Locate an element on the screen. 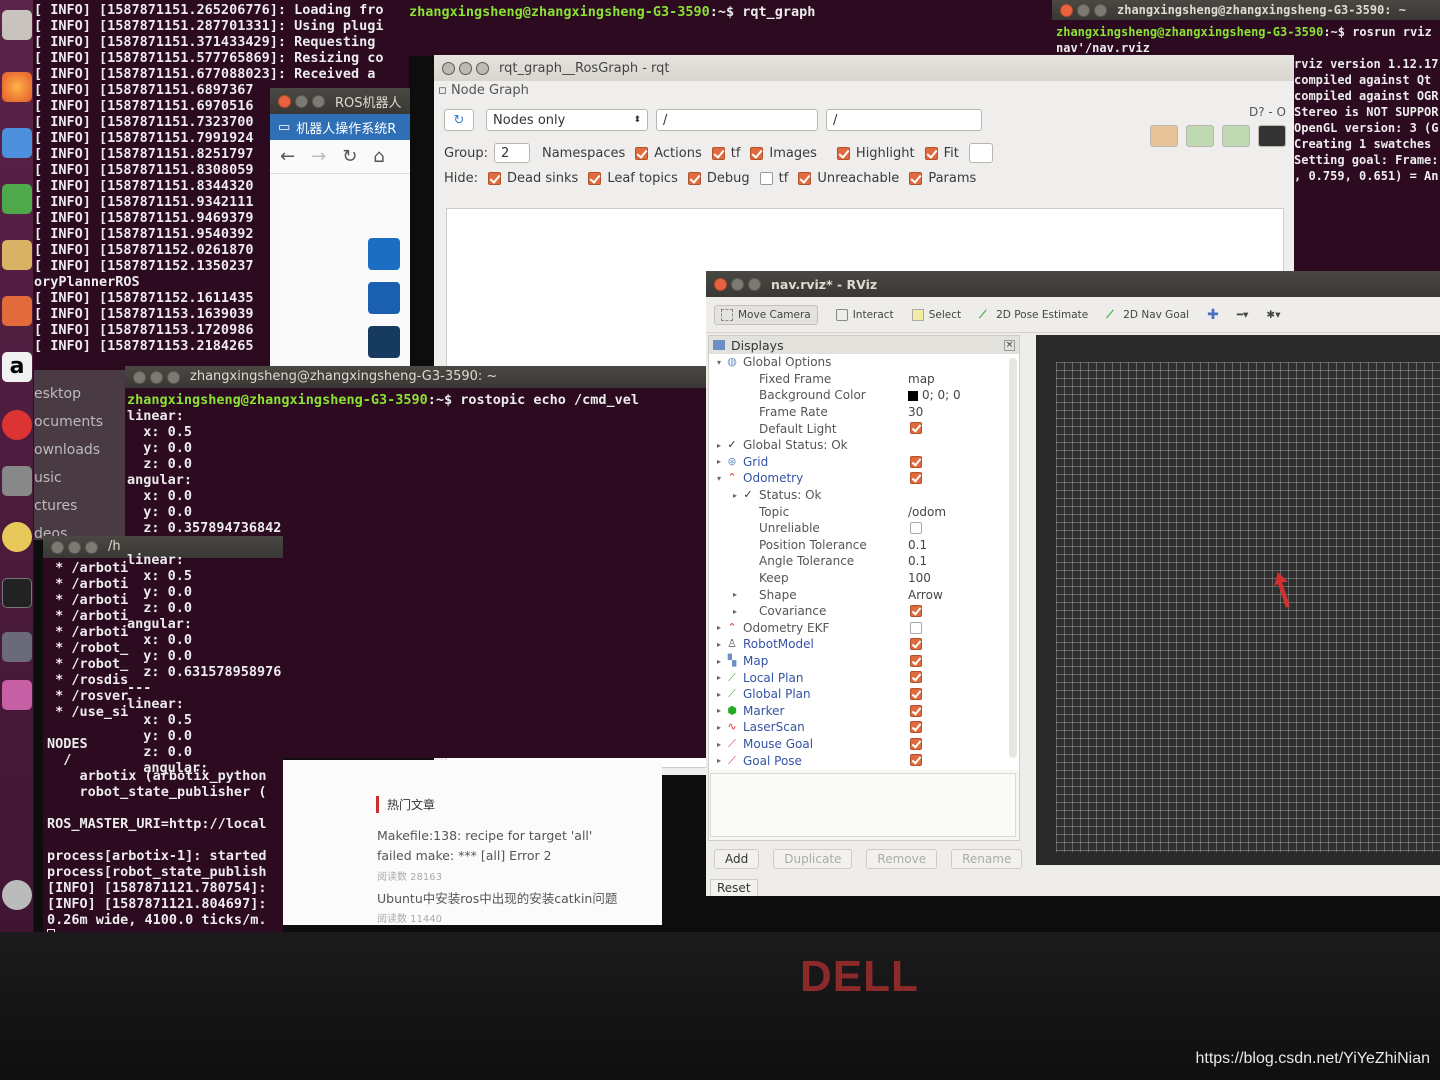 The width and height of the screenshot is (1440, 1080). property-value-cell: 30 is located at coordinates (915, 412).